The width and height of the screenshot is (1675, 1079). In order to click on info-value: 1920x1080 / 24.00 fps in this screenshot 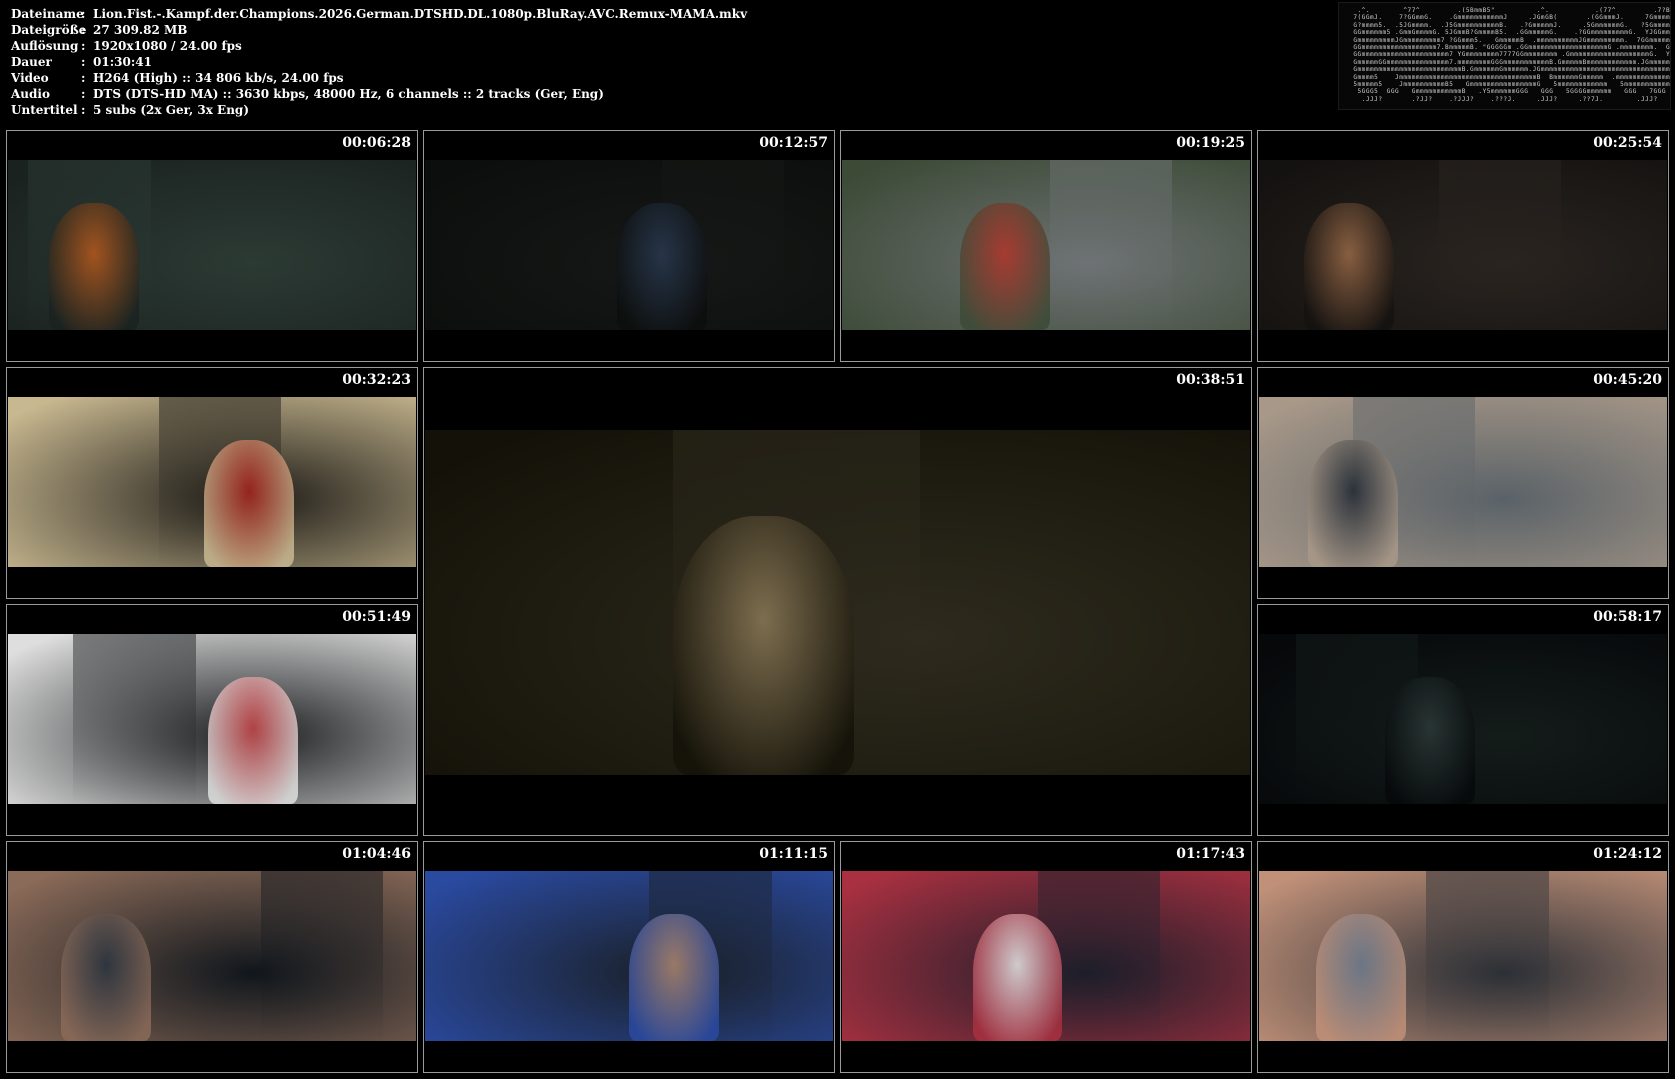, I will do `click(167, 46)`.